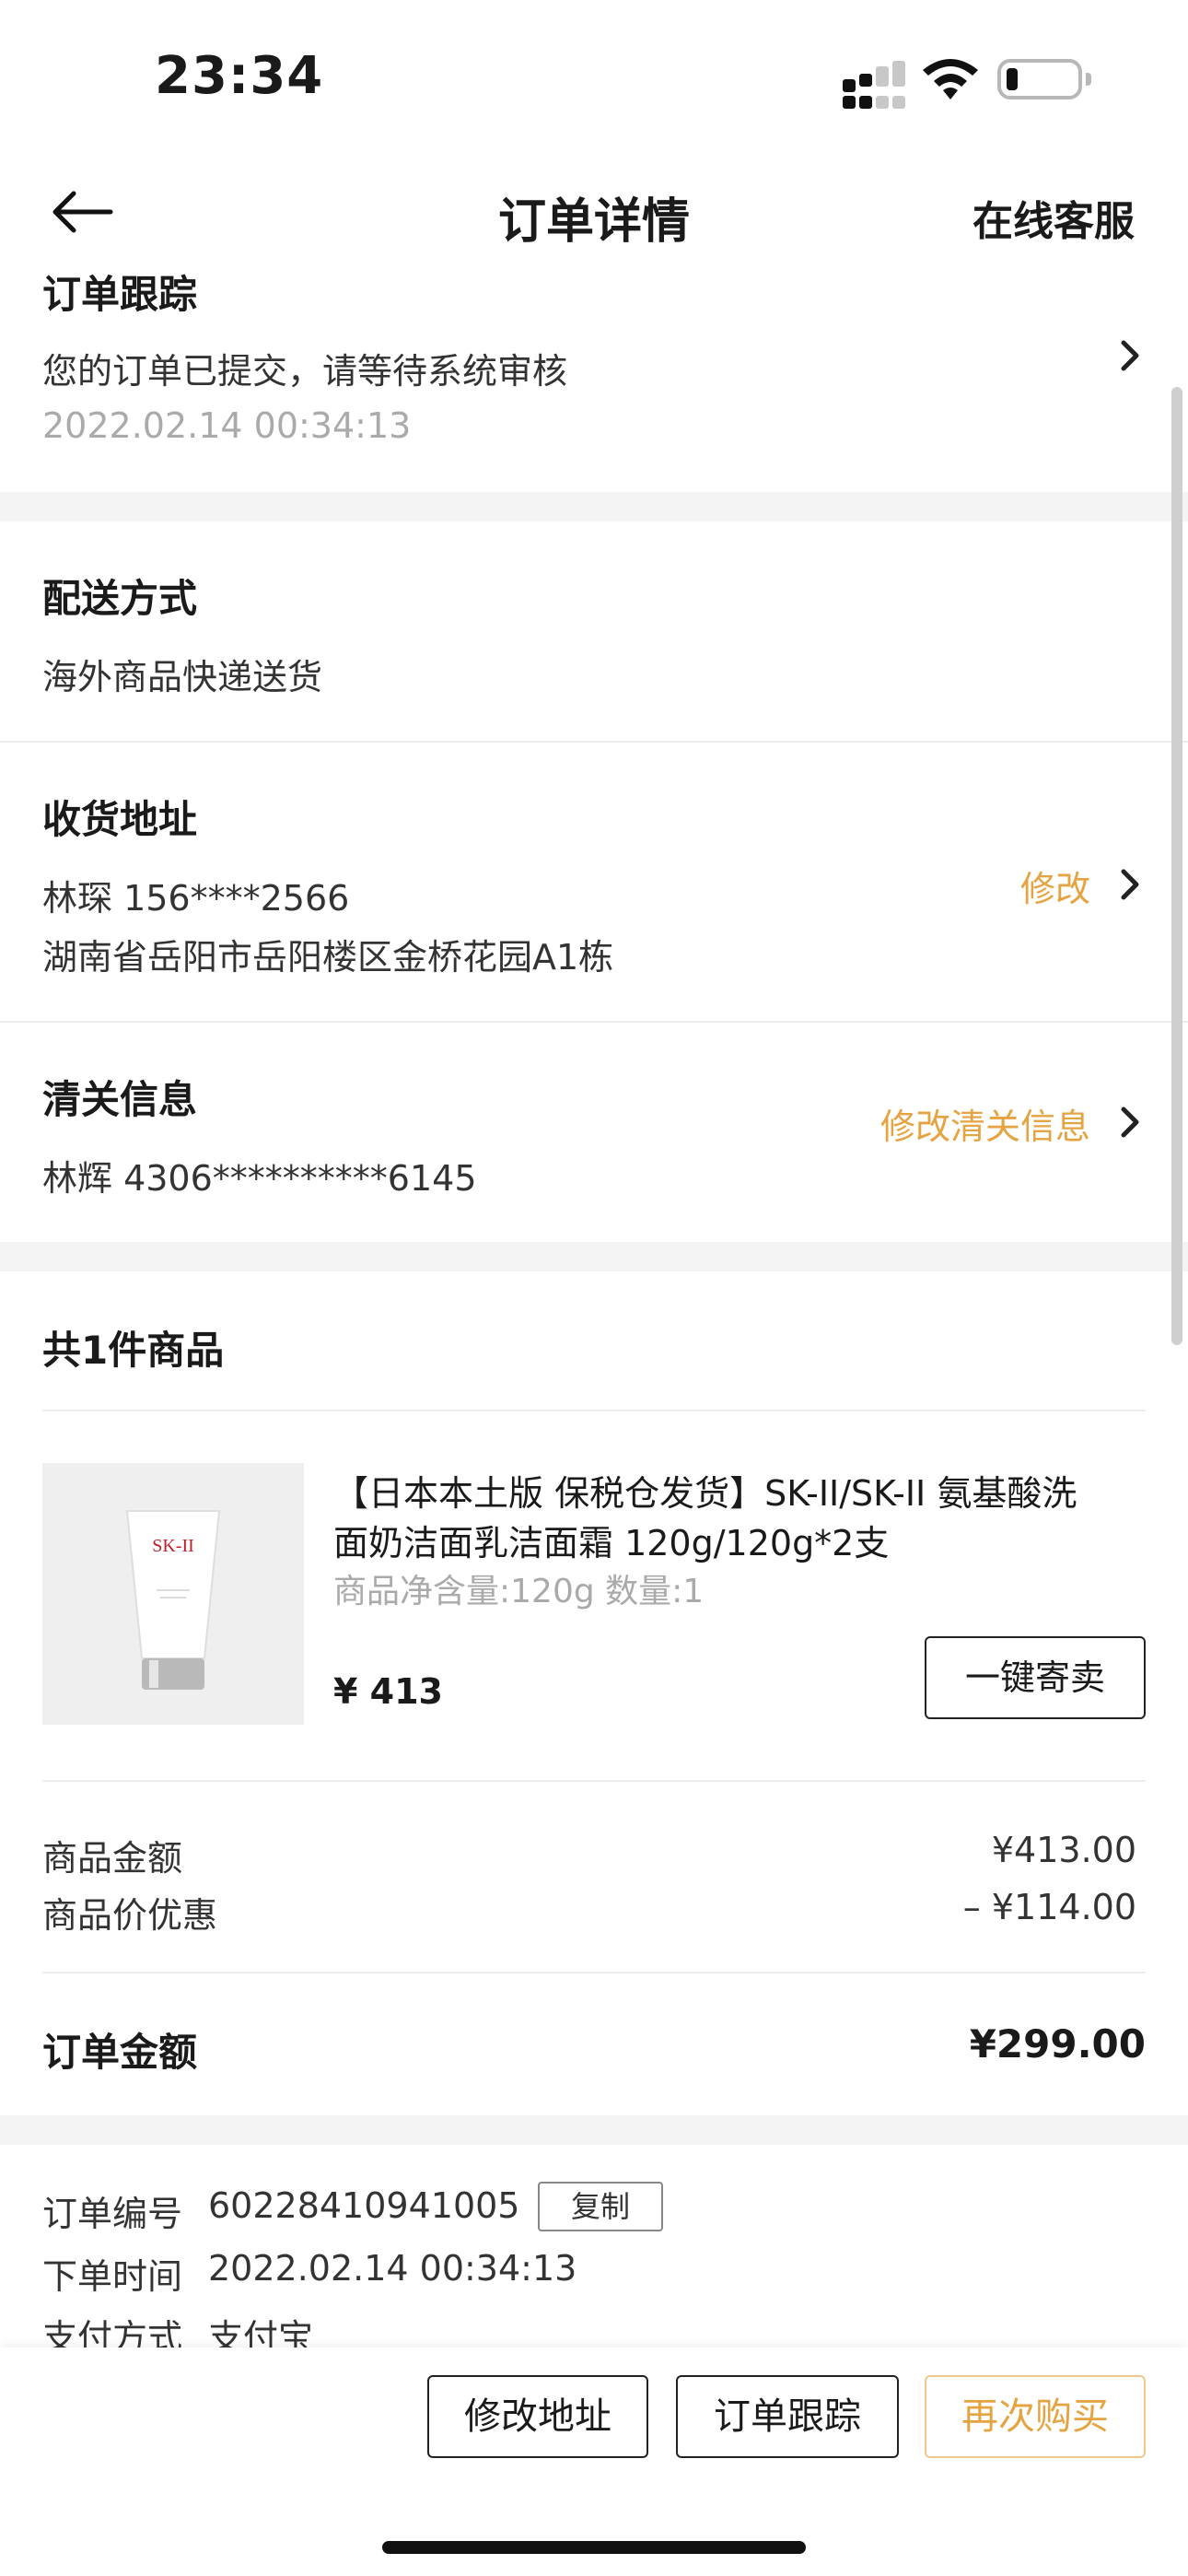 This screenshot has width=1188, height=2576. Describe the element at coordinates (120, 1099) in the screenshot. I see `customs-title: 清关信息` at that location.